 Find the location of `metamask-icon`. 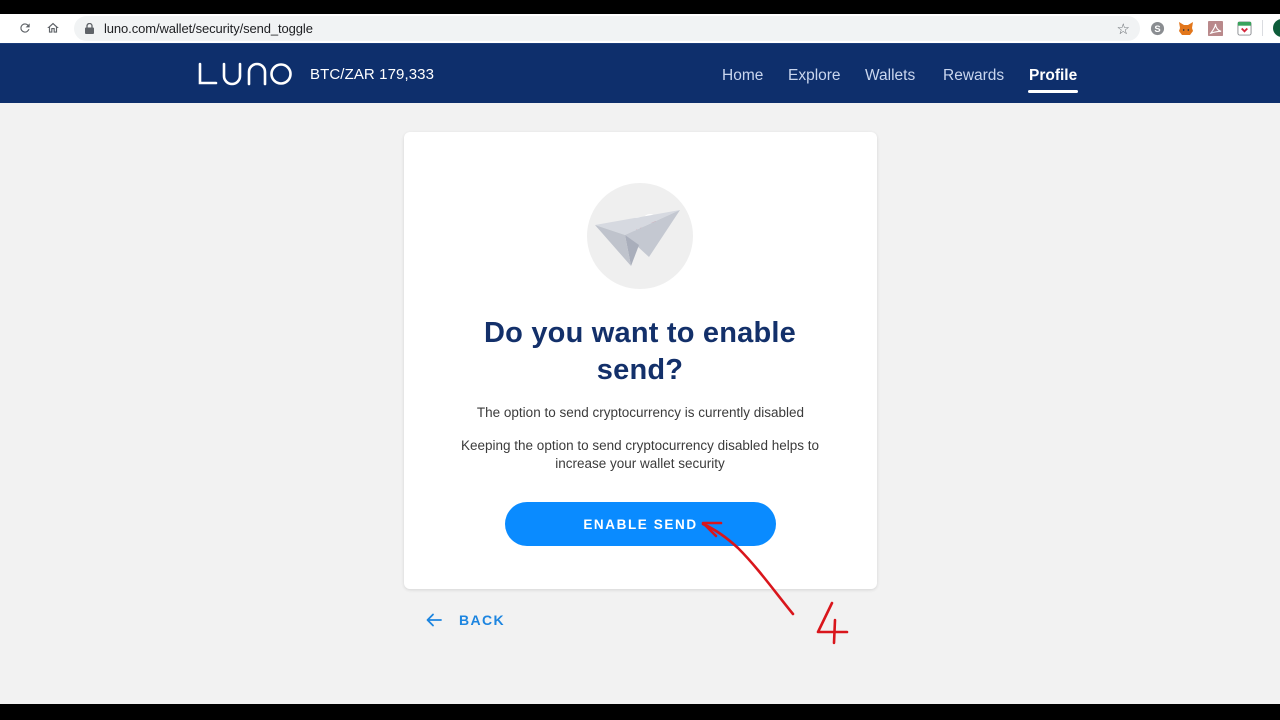

metamask-icon is located at coordinates (1186, 28).